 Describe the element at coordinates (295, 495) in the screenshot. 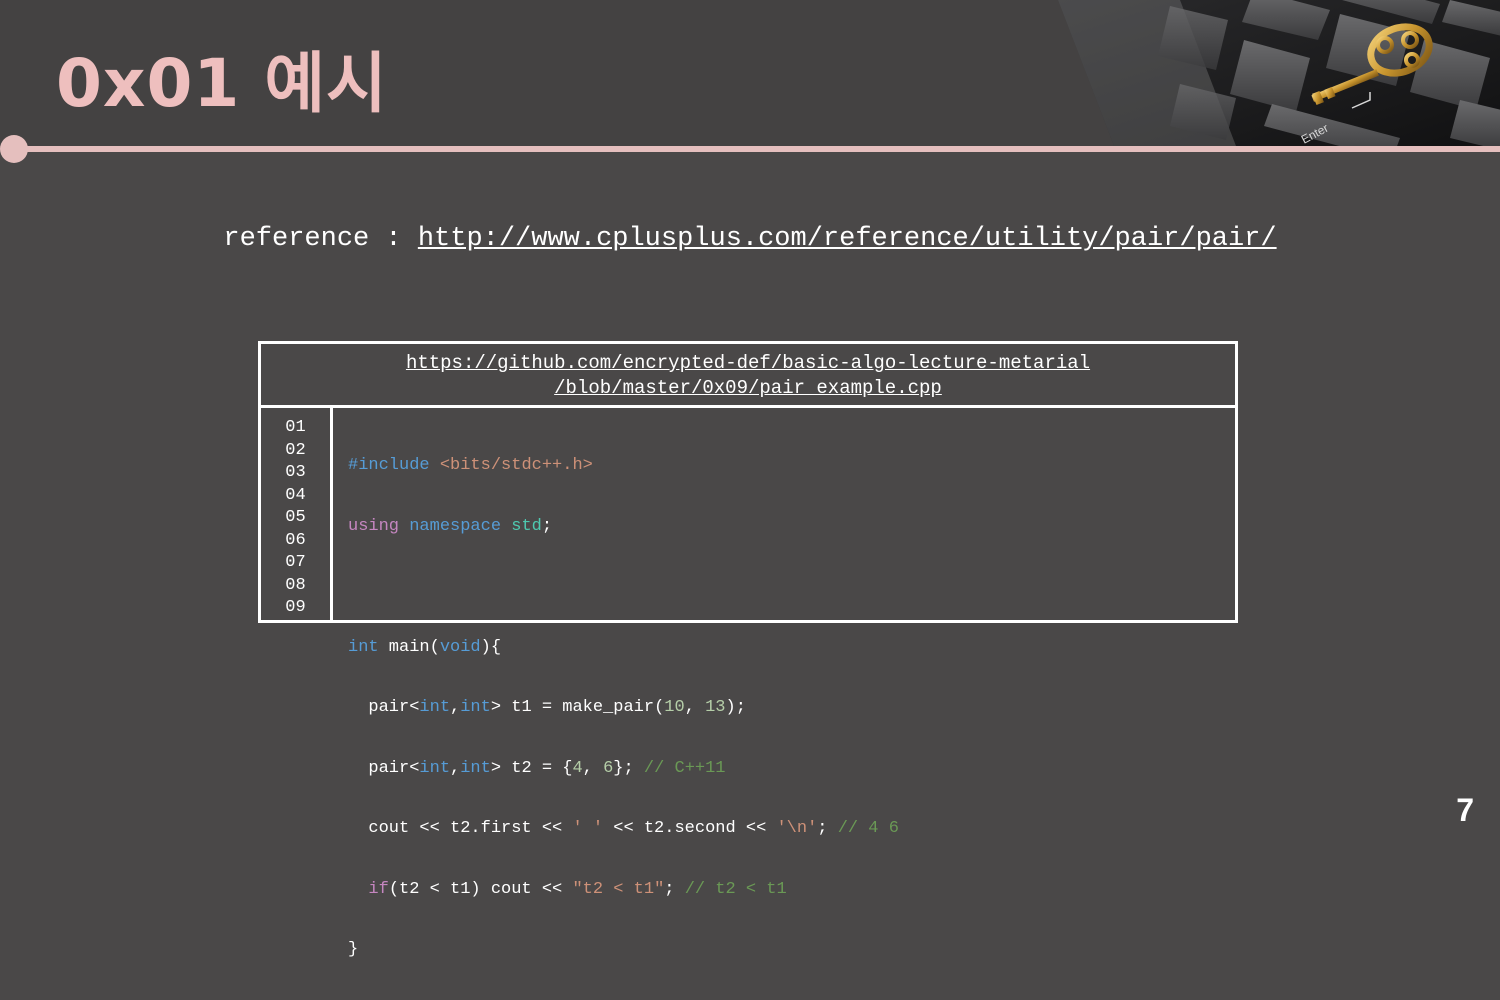

I see `line-number: 04` at that location.